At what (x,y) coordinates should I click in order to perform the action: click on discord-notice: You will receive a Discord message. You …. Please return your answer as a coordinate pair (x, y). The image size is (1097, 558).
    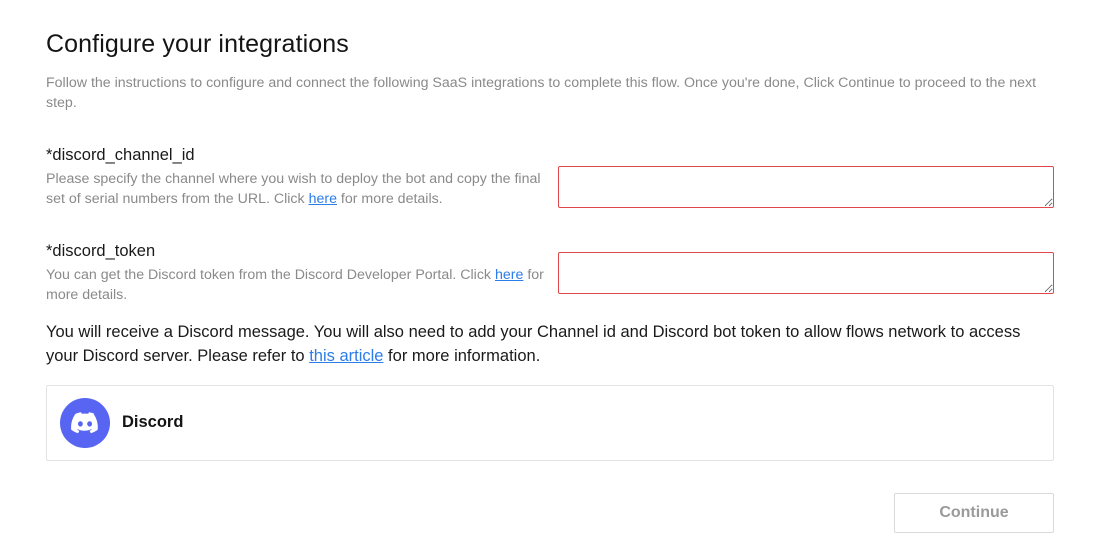
    Looking at the image, I should click on (551, 344).